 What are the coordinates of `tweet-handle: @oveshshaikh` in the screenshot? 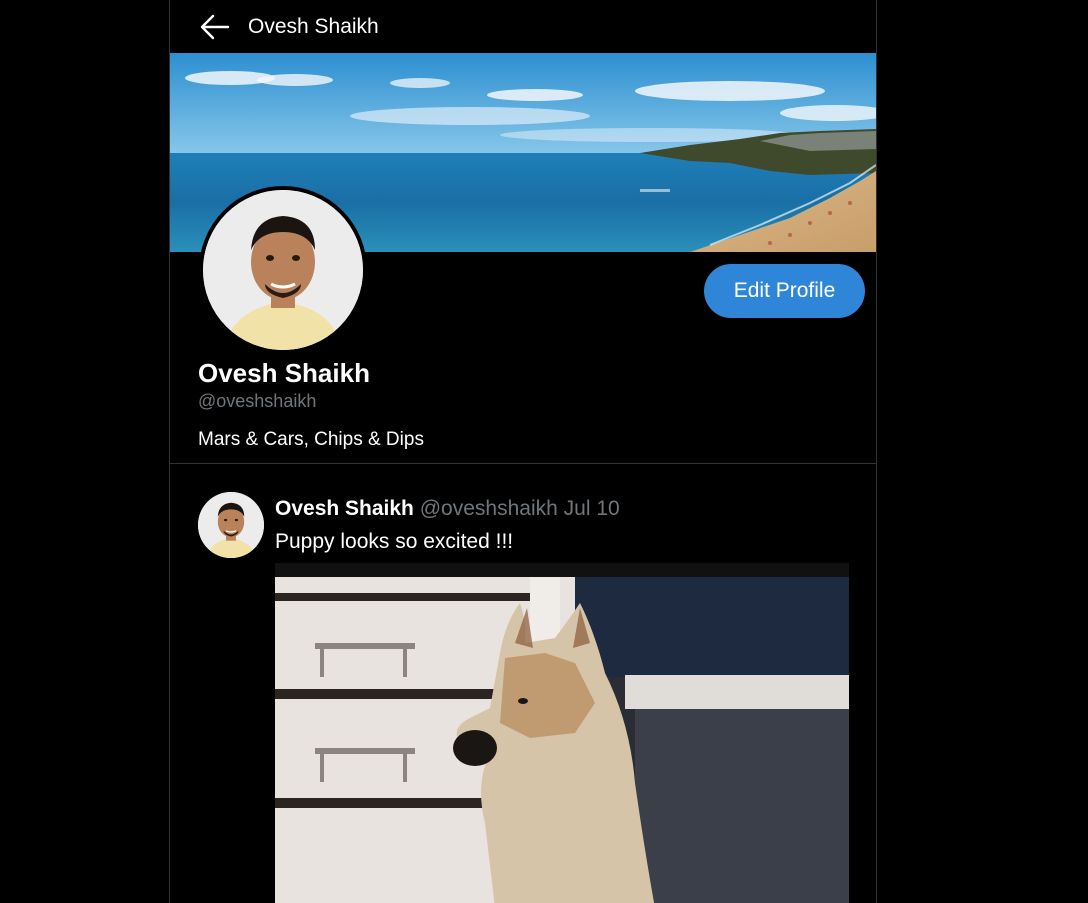 It's located at (489, 508).